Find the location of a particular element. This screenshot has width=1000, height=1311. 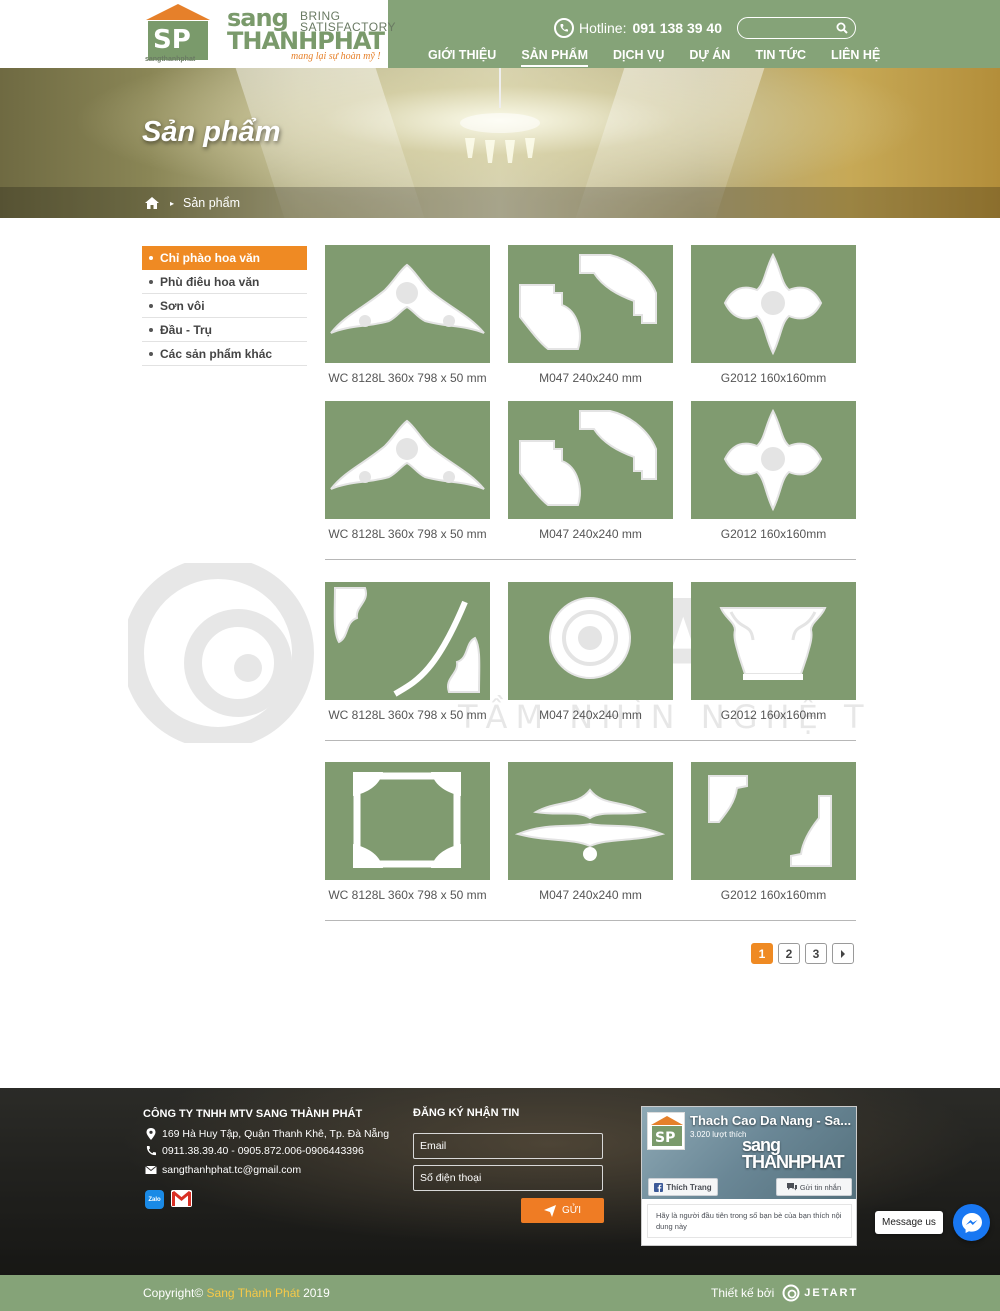

messenger-label: Message us is located at coordinates (909, 1222).